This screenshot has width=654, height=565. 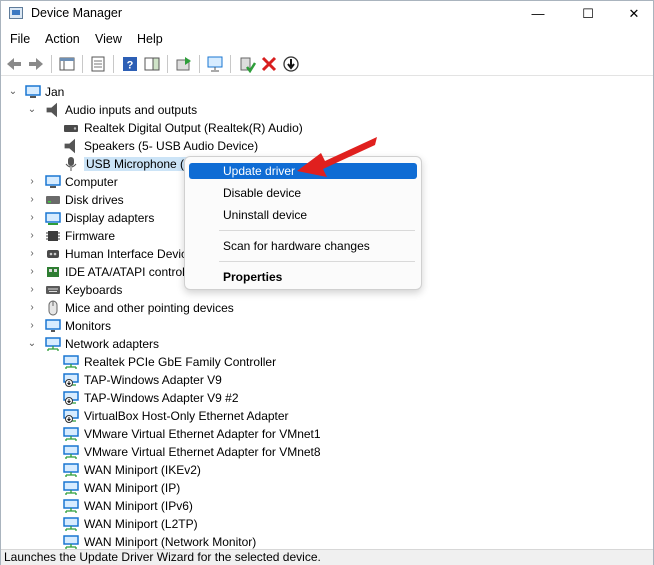 What do you see at coordinates (51, 110) in the screenshot?
I see `speaker-icon` at bounding box center [51, 110].